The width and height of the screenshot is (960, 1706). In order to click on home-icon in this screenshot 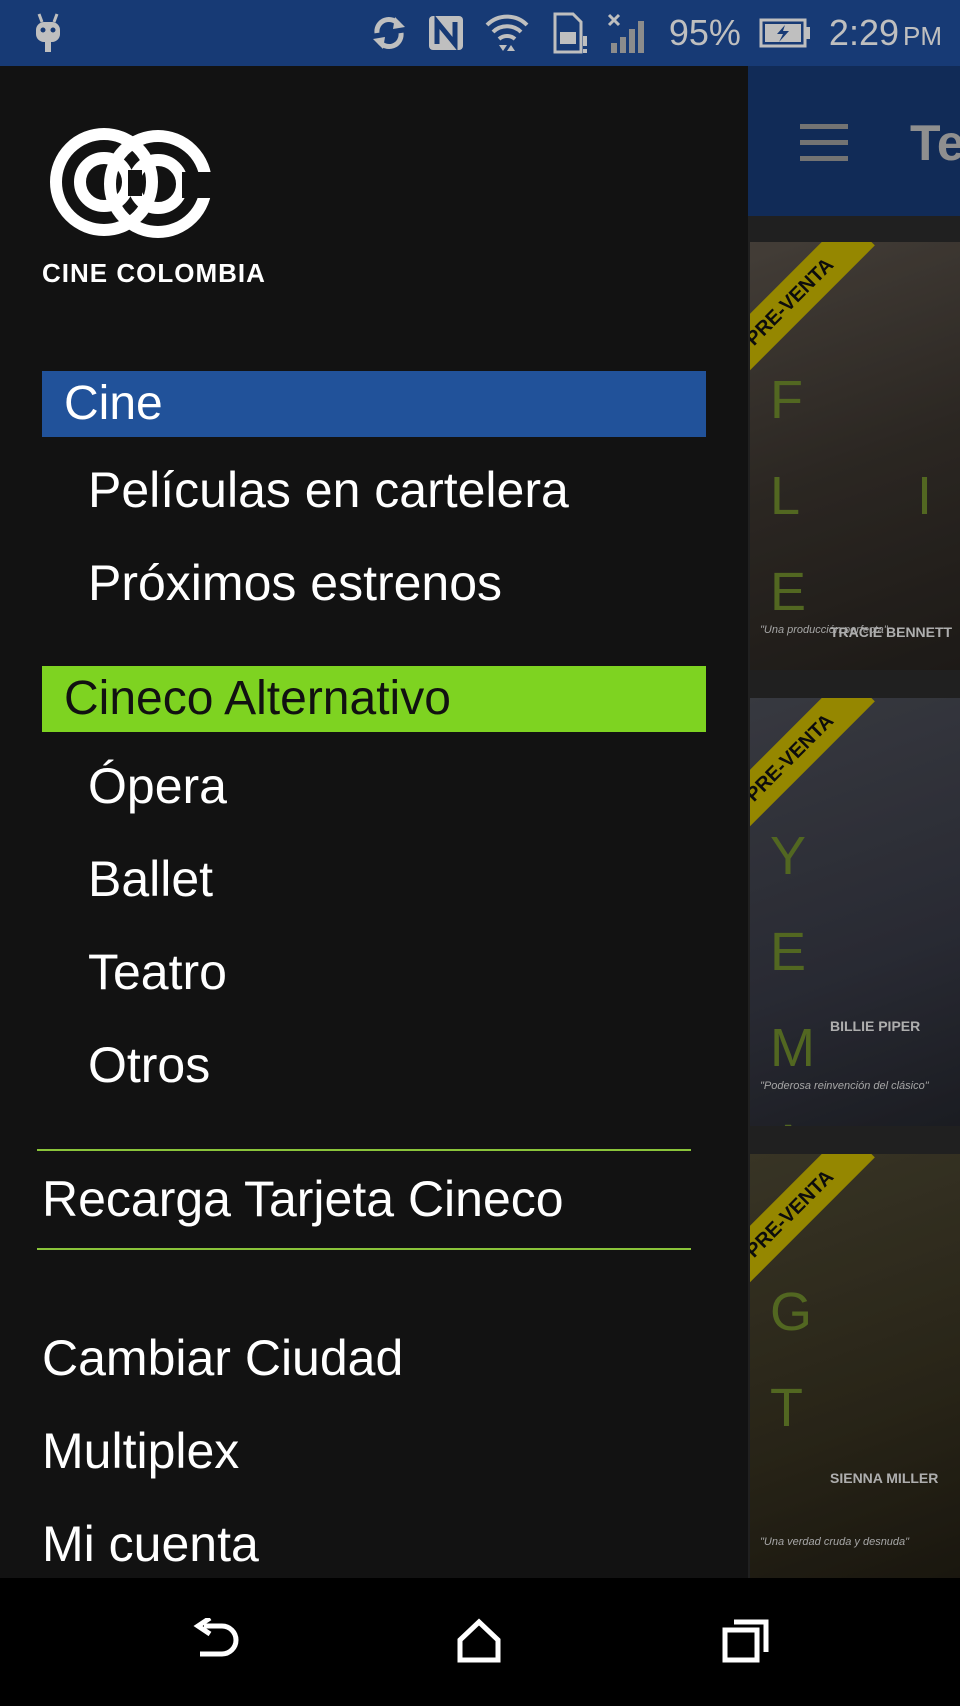, I will do `click(479, 1641)`.